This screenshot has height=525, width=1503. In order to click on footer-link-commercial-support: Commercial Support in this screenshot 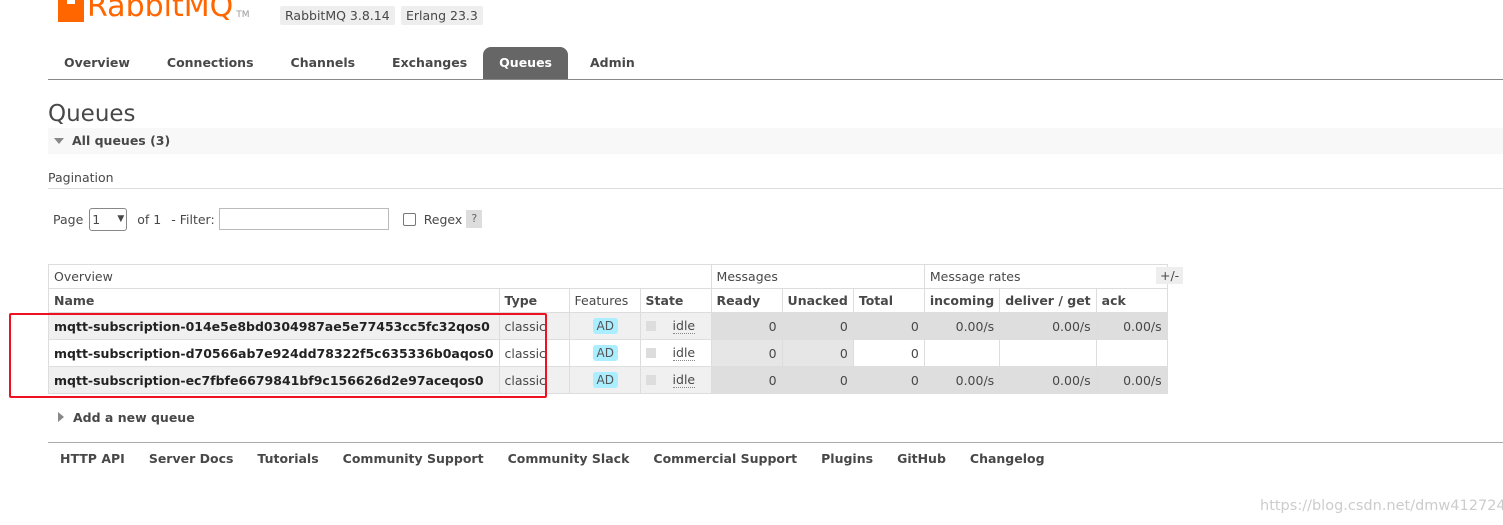, I will do `click(725, 458)`.